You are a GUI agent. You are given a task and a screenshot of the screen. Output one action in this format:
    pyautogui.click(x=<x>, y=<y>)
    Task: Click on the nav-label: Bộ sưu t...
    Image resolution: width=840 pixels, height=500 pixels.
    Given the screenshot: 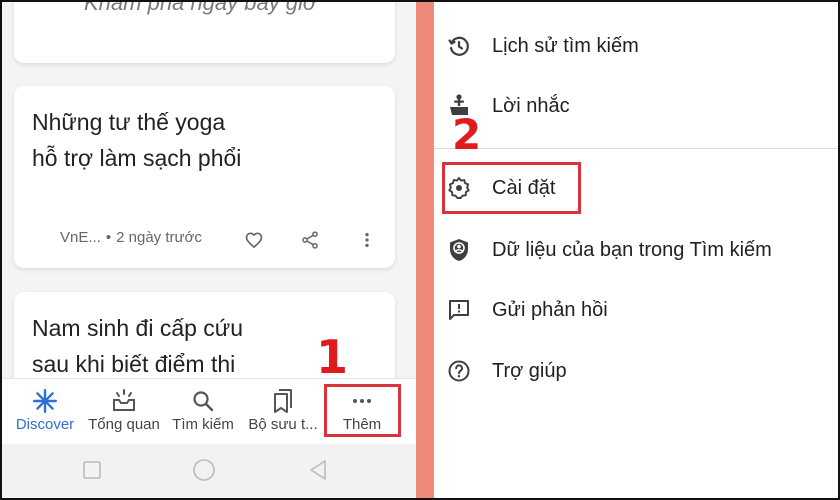 What is the action you would take?
    pyautogui.click(x=283, y=424)
    